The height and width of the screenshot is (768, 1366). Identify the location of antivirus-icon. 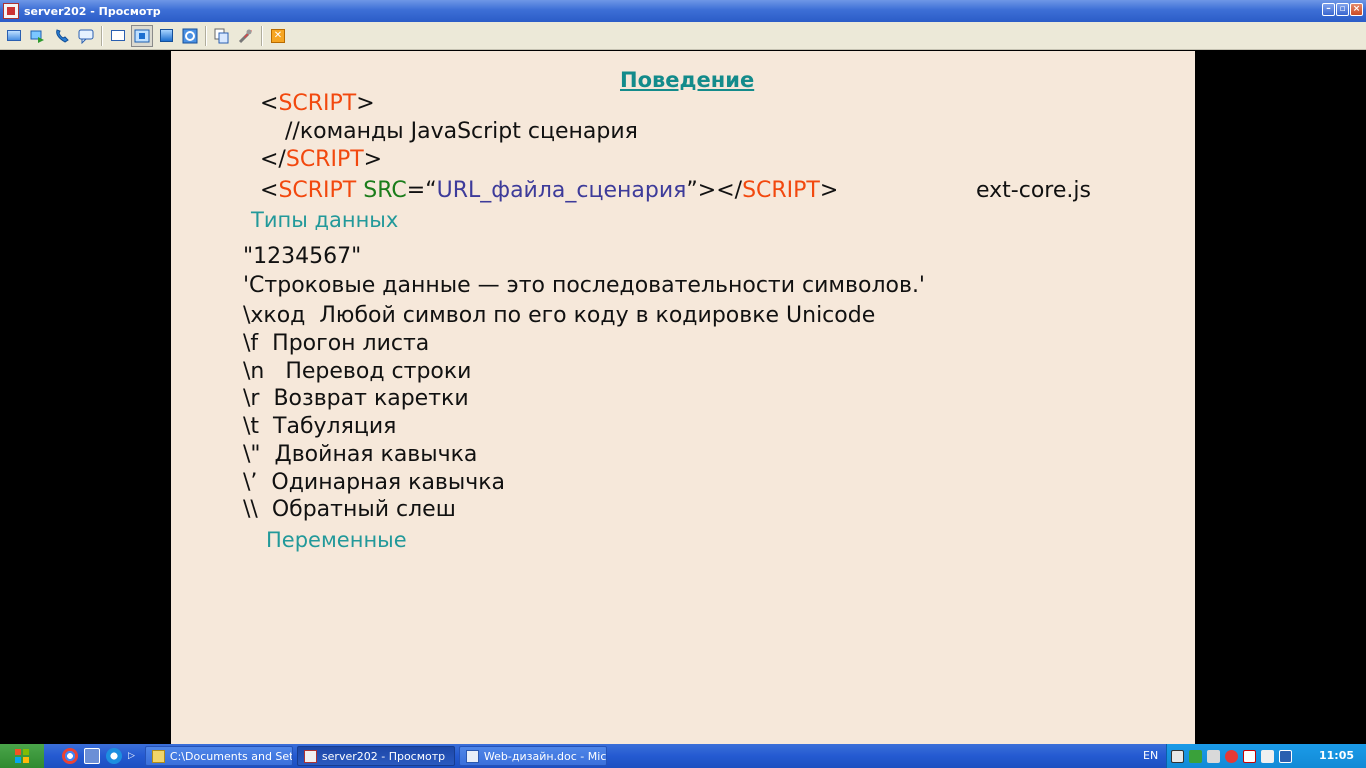
(1231, 756).